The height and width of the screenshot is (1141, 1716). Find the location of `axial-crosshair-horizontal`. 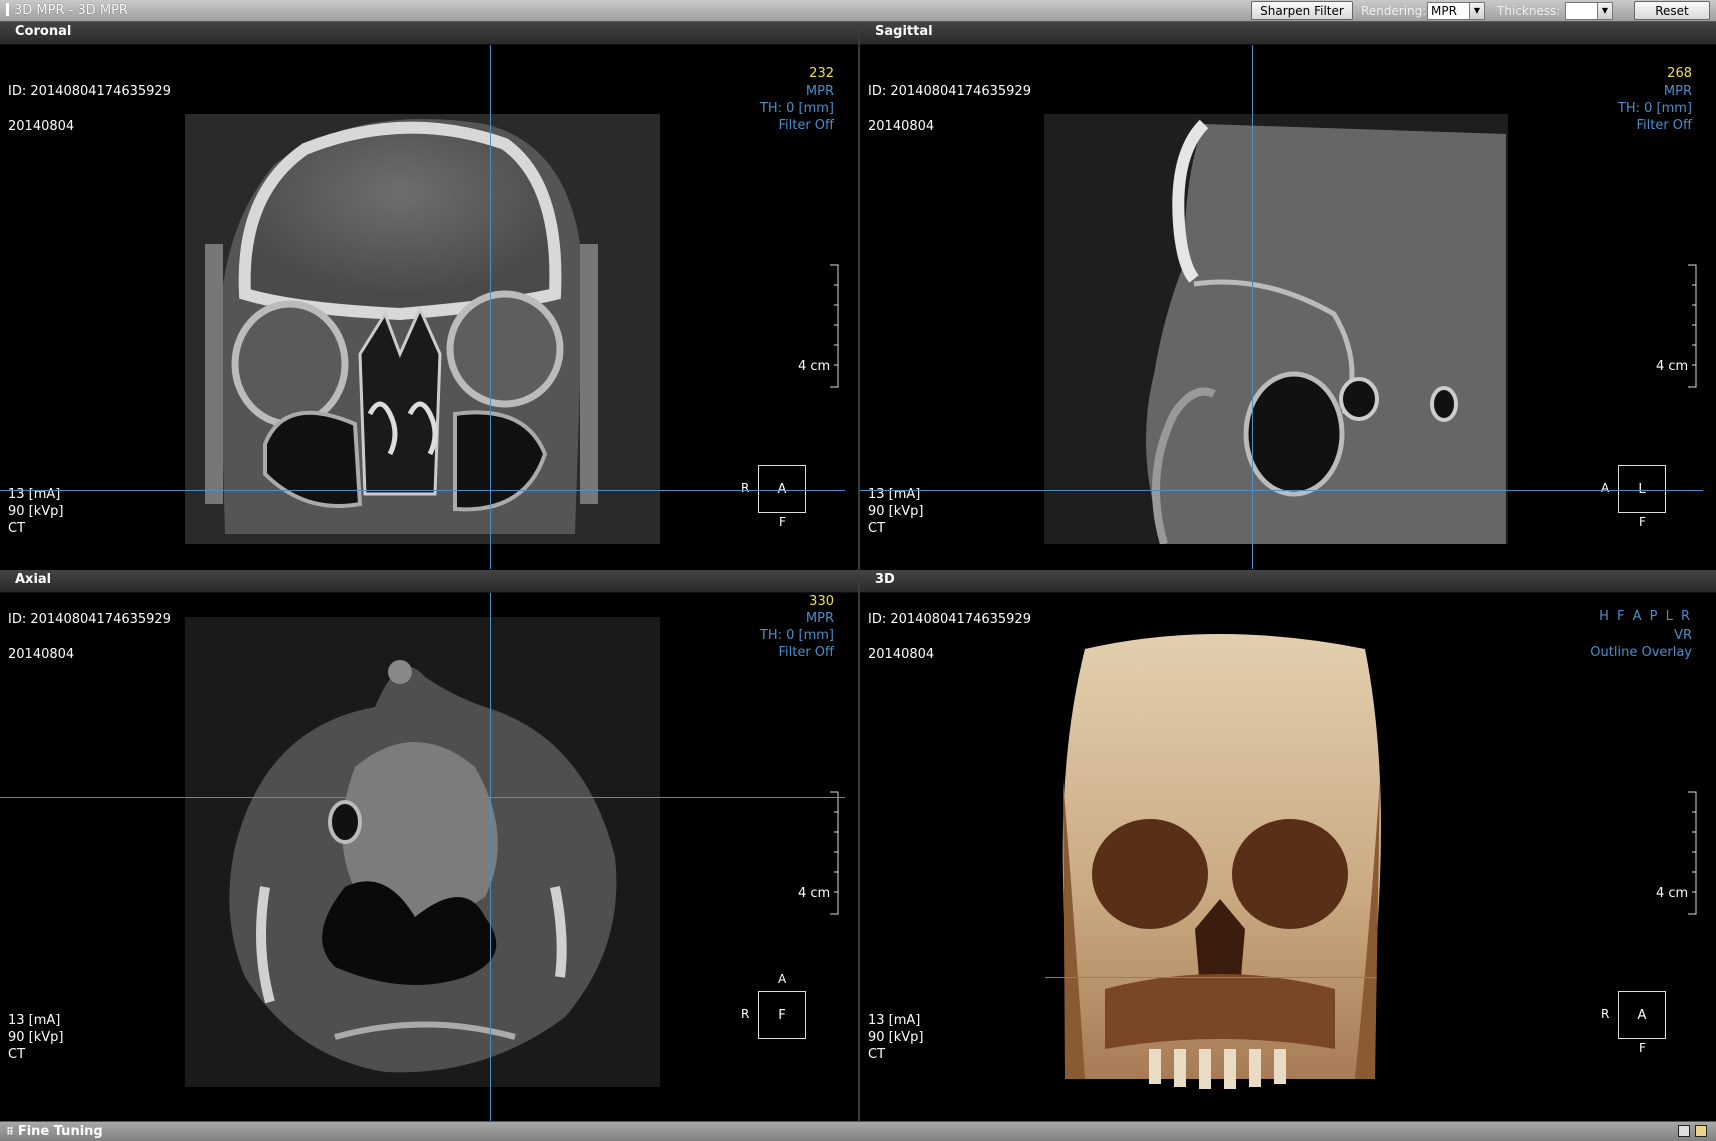

axial-crosshair-horizontal is located at coordinates (422, 797).